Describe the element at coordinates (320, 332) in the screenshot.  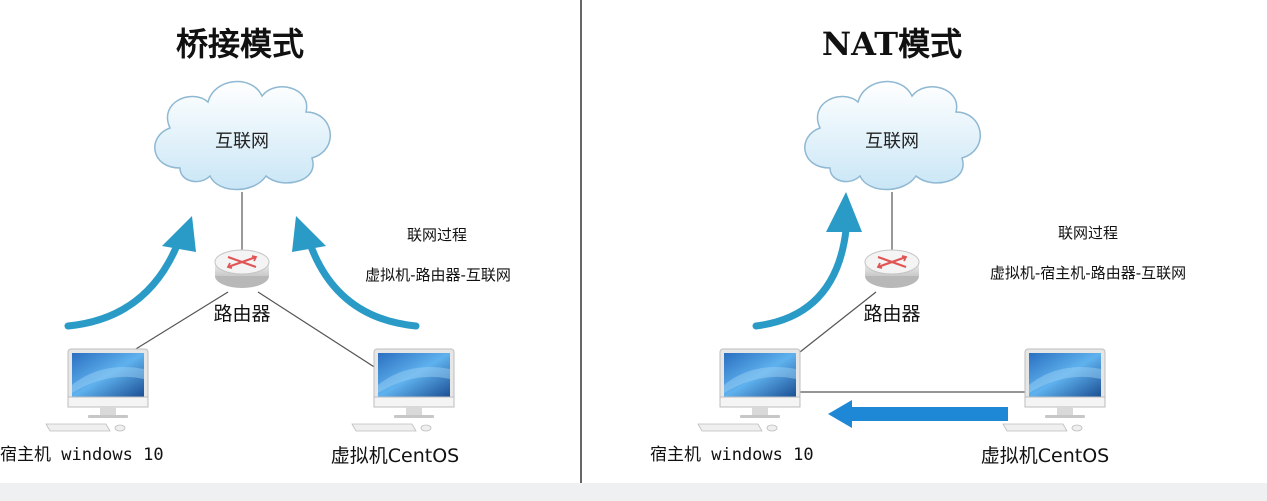
I see `router-vm-line` at that location.